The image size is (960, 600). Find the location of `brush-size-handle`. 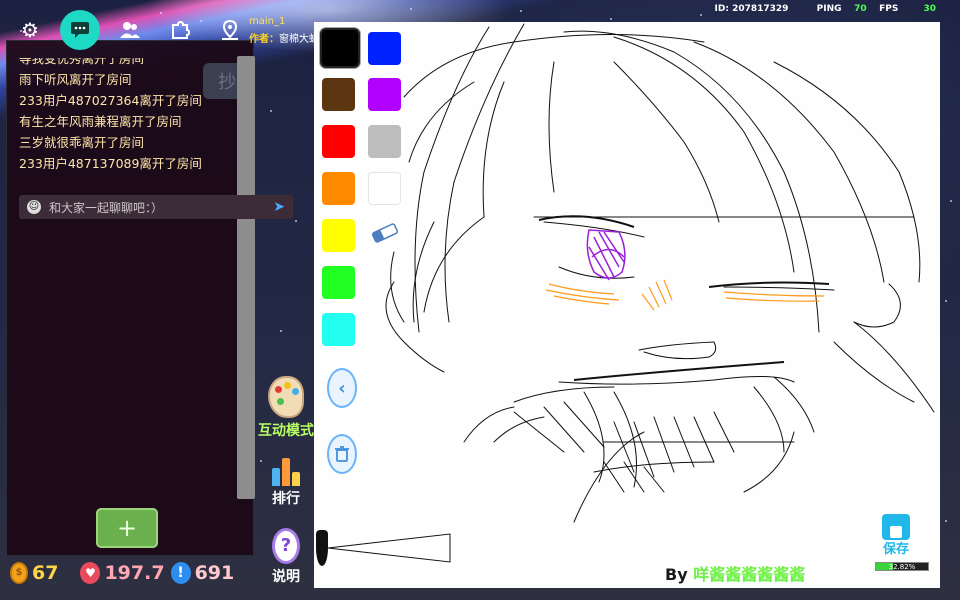

brush-size-handle is located at coordinates (322, 548).